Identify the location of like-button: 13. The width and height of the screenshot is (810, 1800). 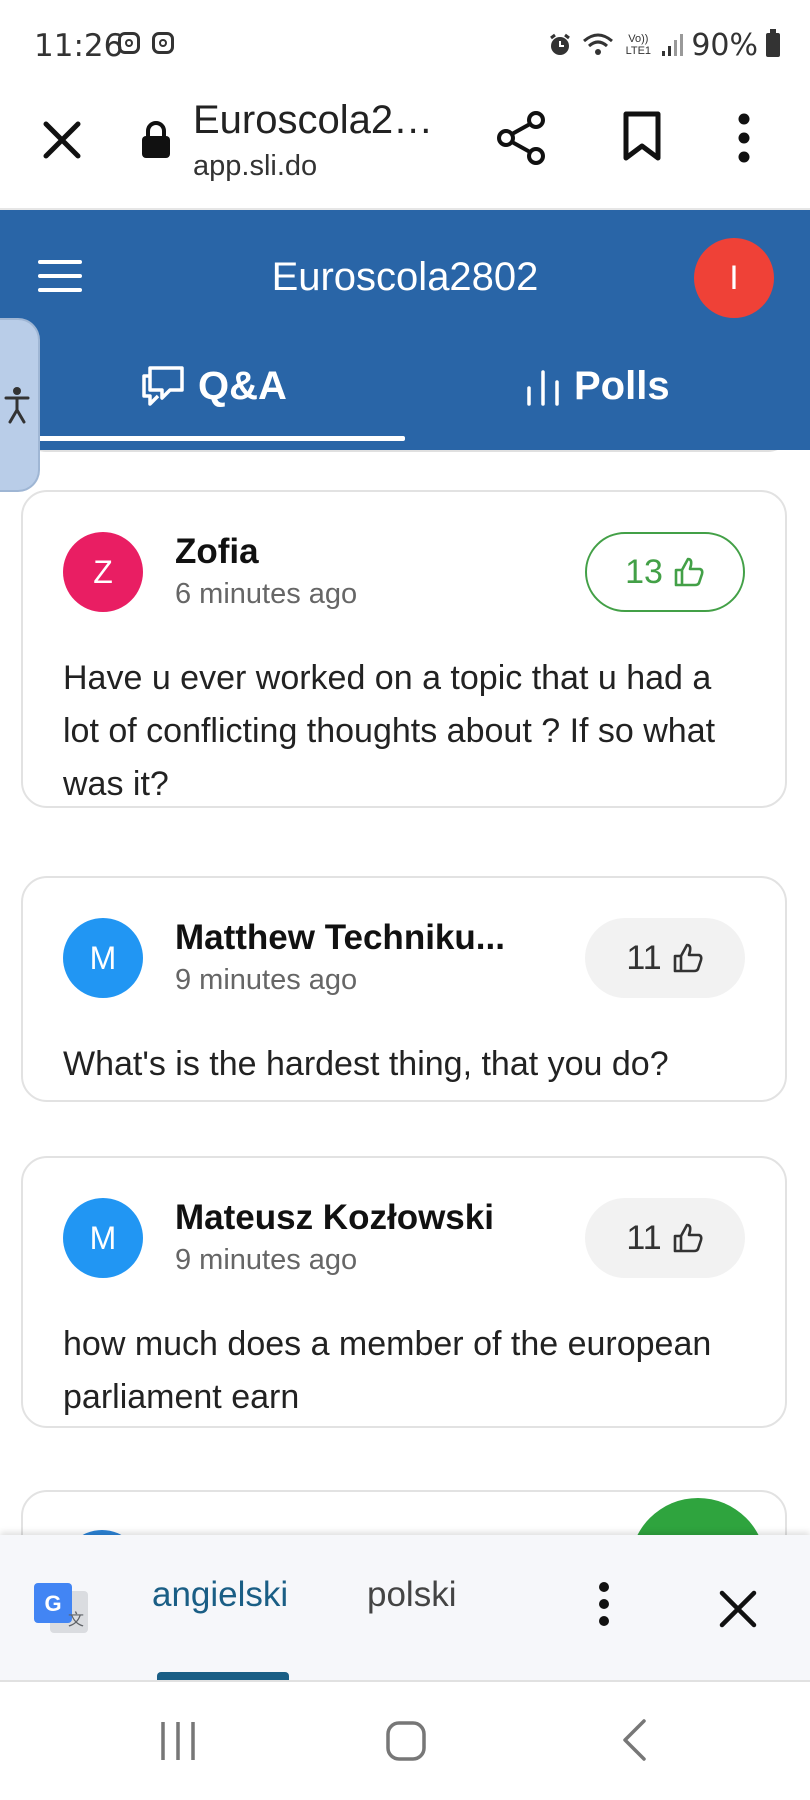
(665, 572).